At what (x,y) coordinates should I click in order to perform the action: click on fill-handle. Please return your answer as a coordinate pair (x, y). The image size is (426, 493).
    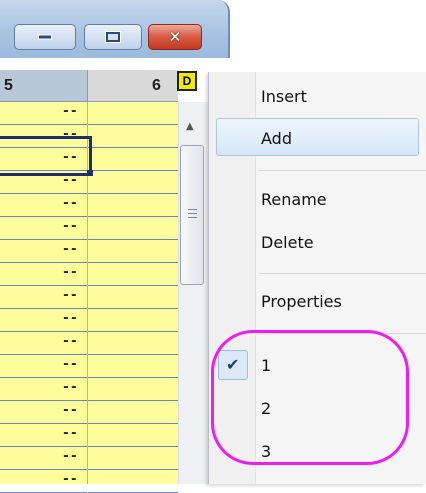
    Looking at the image, I should click on (90, 173).